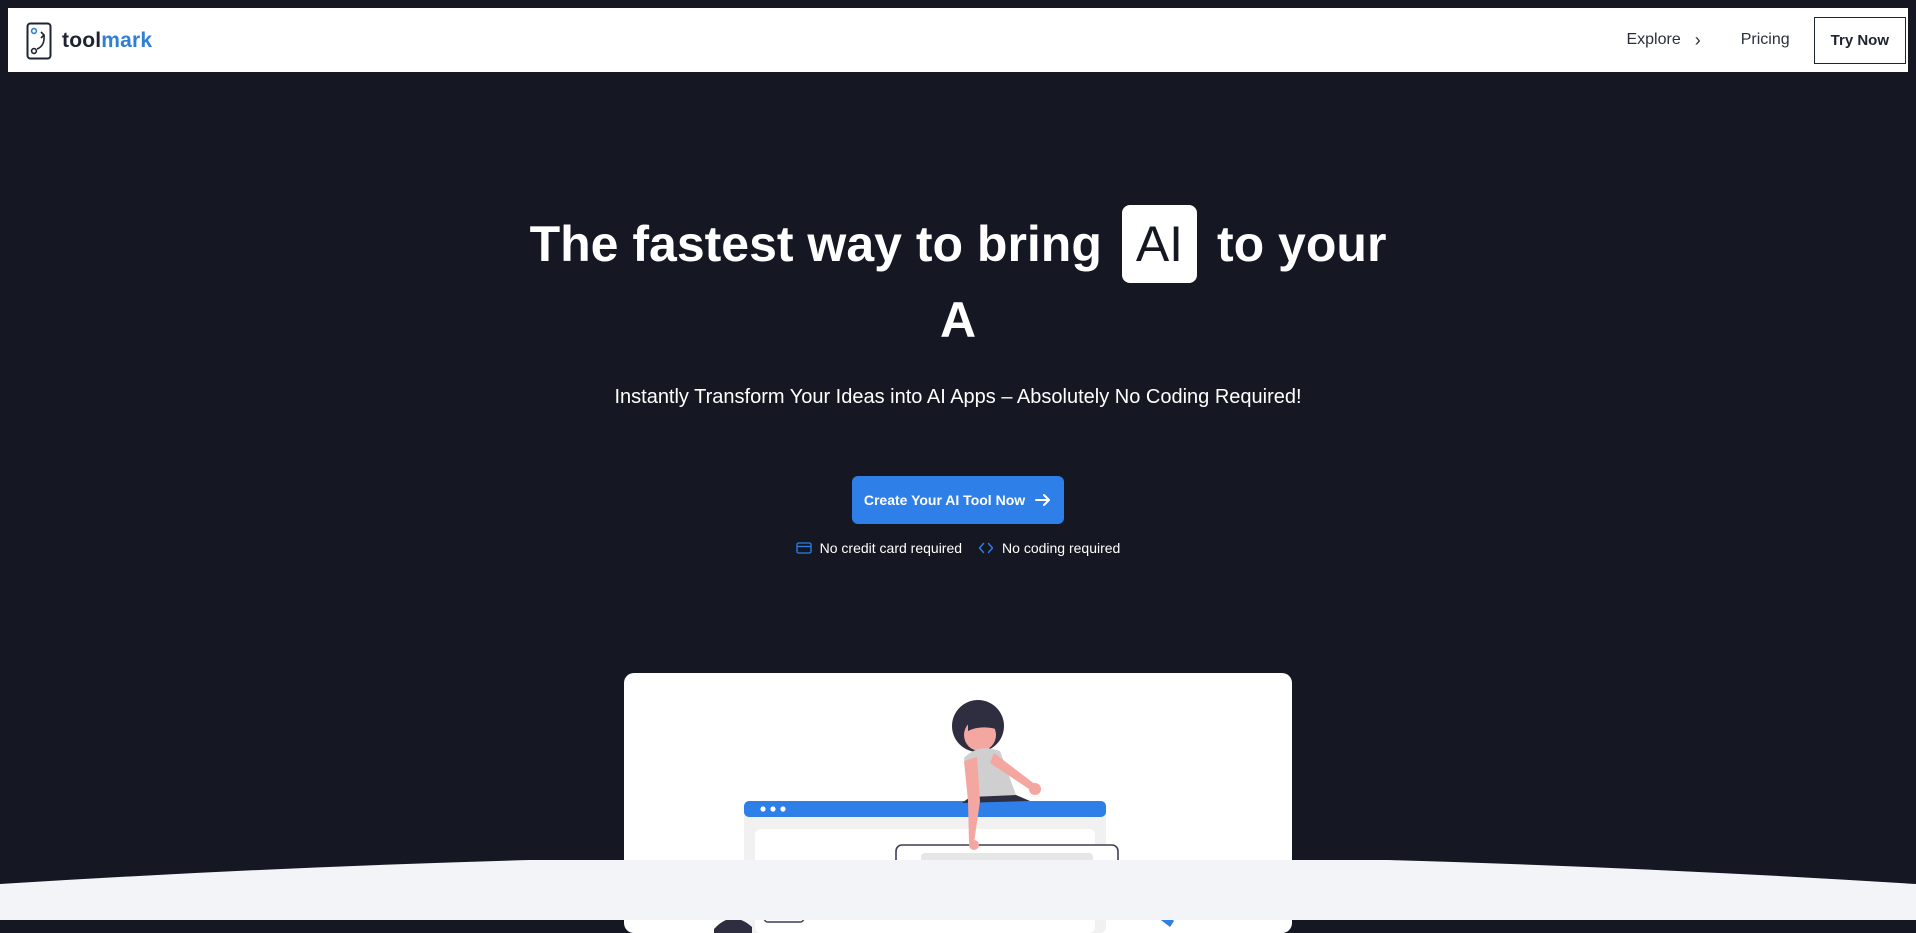 This screenshot has width=1916, height=933. What do you see at coordinates (82, 40) in the screenshot?
I see `brand-name-part1: tool` at bounding box center [82, 40].